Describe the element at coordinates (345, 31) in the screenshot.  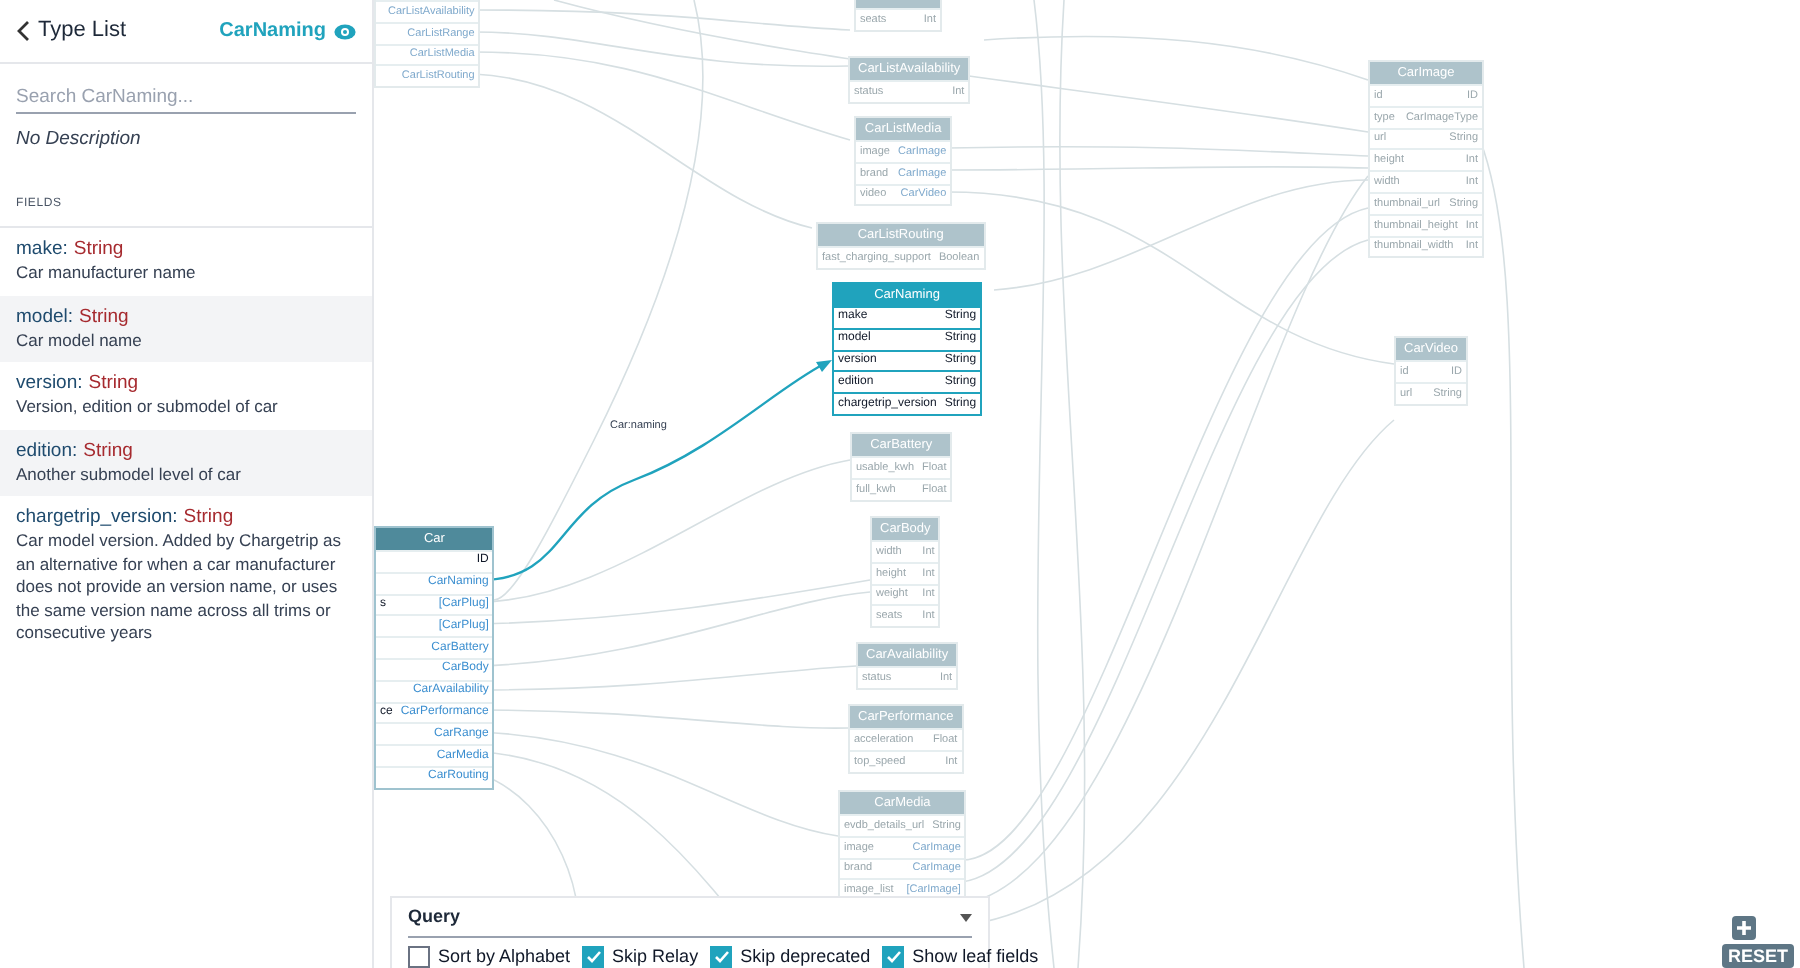
I see `eye-icon` at that location.